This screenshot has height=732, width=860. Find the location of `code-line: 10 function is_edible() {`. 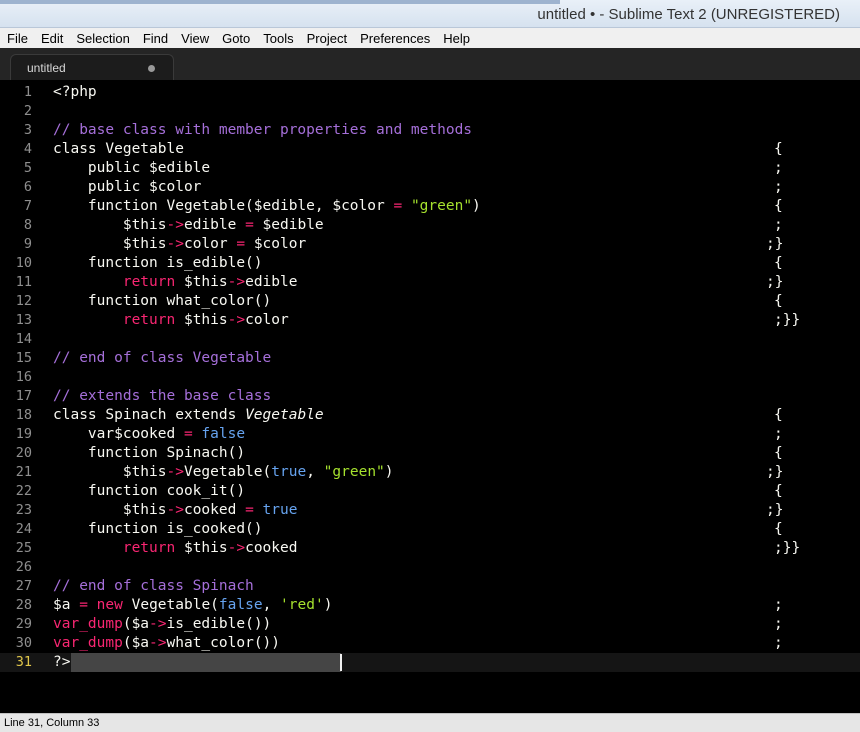

code-line: 10 function is_edible() { is located at coordinates (430, 263).